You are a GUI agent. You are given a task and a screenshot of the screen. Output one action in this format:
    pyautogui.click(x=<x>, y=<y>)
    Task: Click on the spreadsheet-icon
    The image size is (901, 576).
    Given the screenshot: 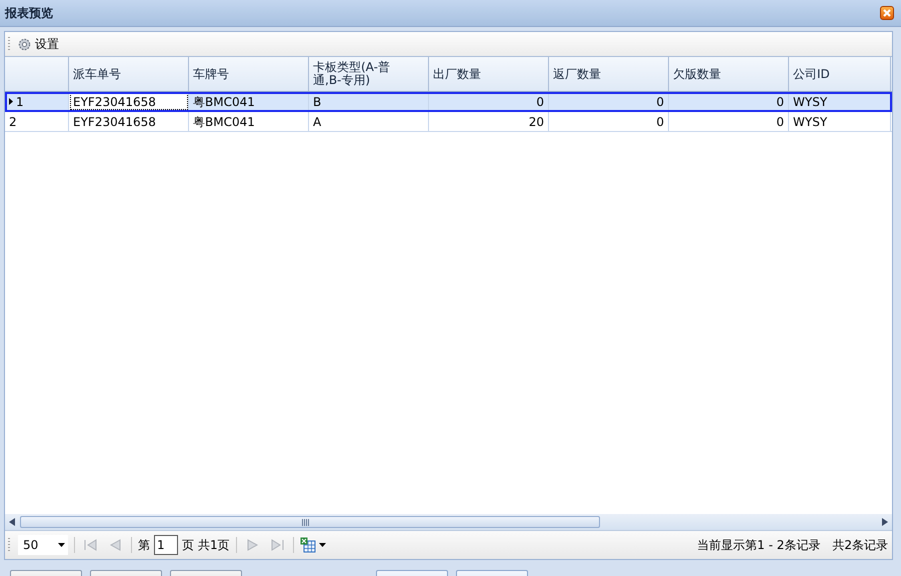 What is the action you would take?
    pyautogui.click(x=308, y=545)
    